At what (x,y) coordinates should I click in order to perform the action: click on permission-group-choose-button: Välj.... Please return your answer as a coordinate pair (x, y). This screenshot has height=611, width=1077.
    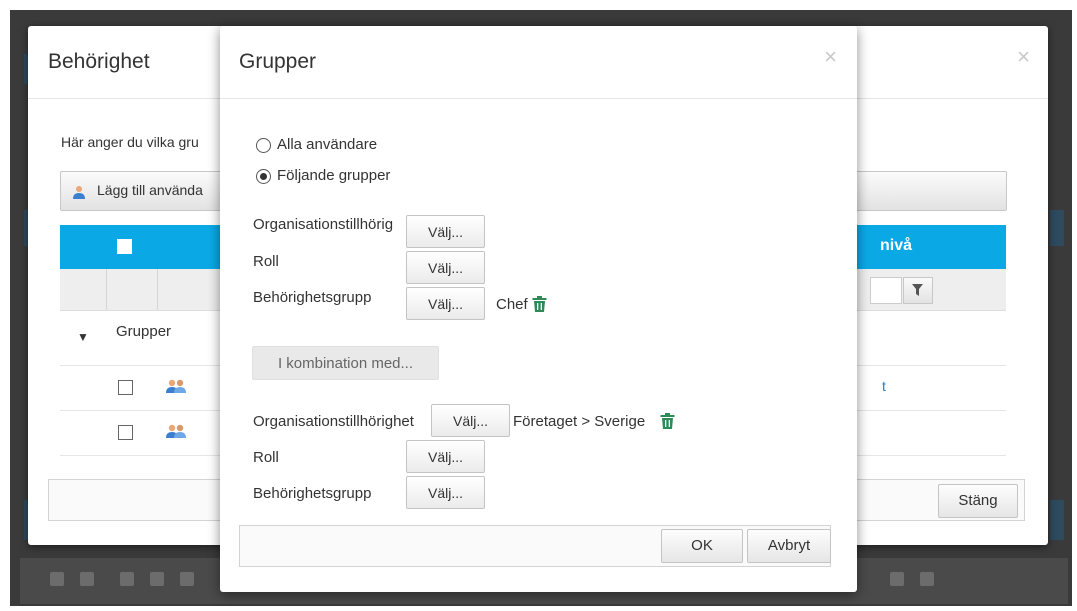
    Looking at the image, I should click on (445, 303).